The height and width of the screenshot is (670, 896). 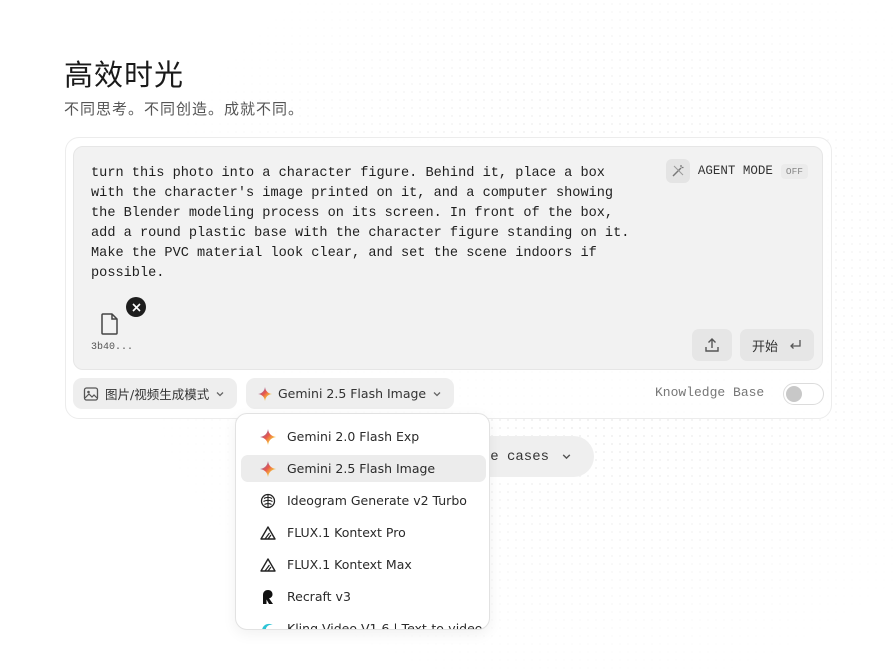 What do you see at coordinates (794, 171) in the screenshot?
I see `agent-mode-state: OFF` at bounding box center [794, 171].